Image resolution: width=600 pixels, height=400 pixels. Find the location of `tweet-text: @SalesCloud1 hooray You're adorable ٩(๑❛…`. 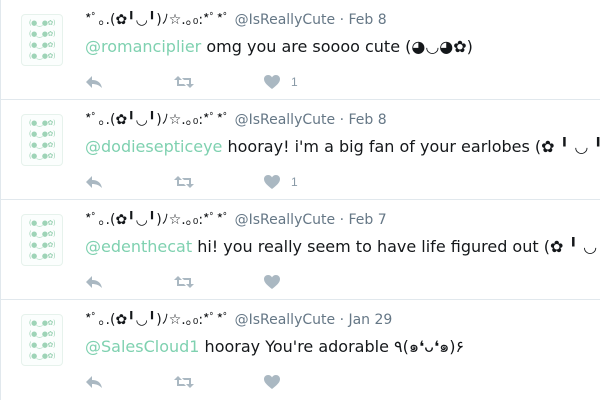

tweet-text: @SalesCloud1 hooray You're adorable ٩(๑❛… is located at coordinates (274, 347).